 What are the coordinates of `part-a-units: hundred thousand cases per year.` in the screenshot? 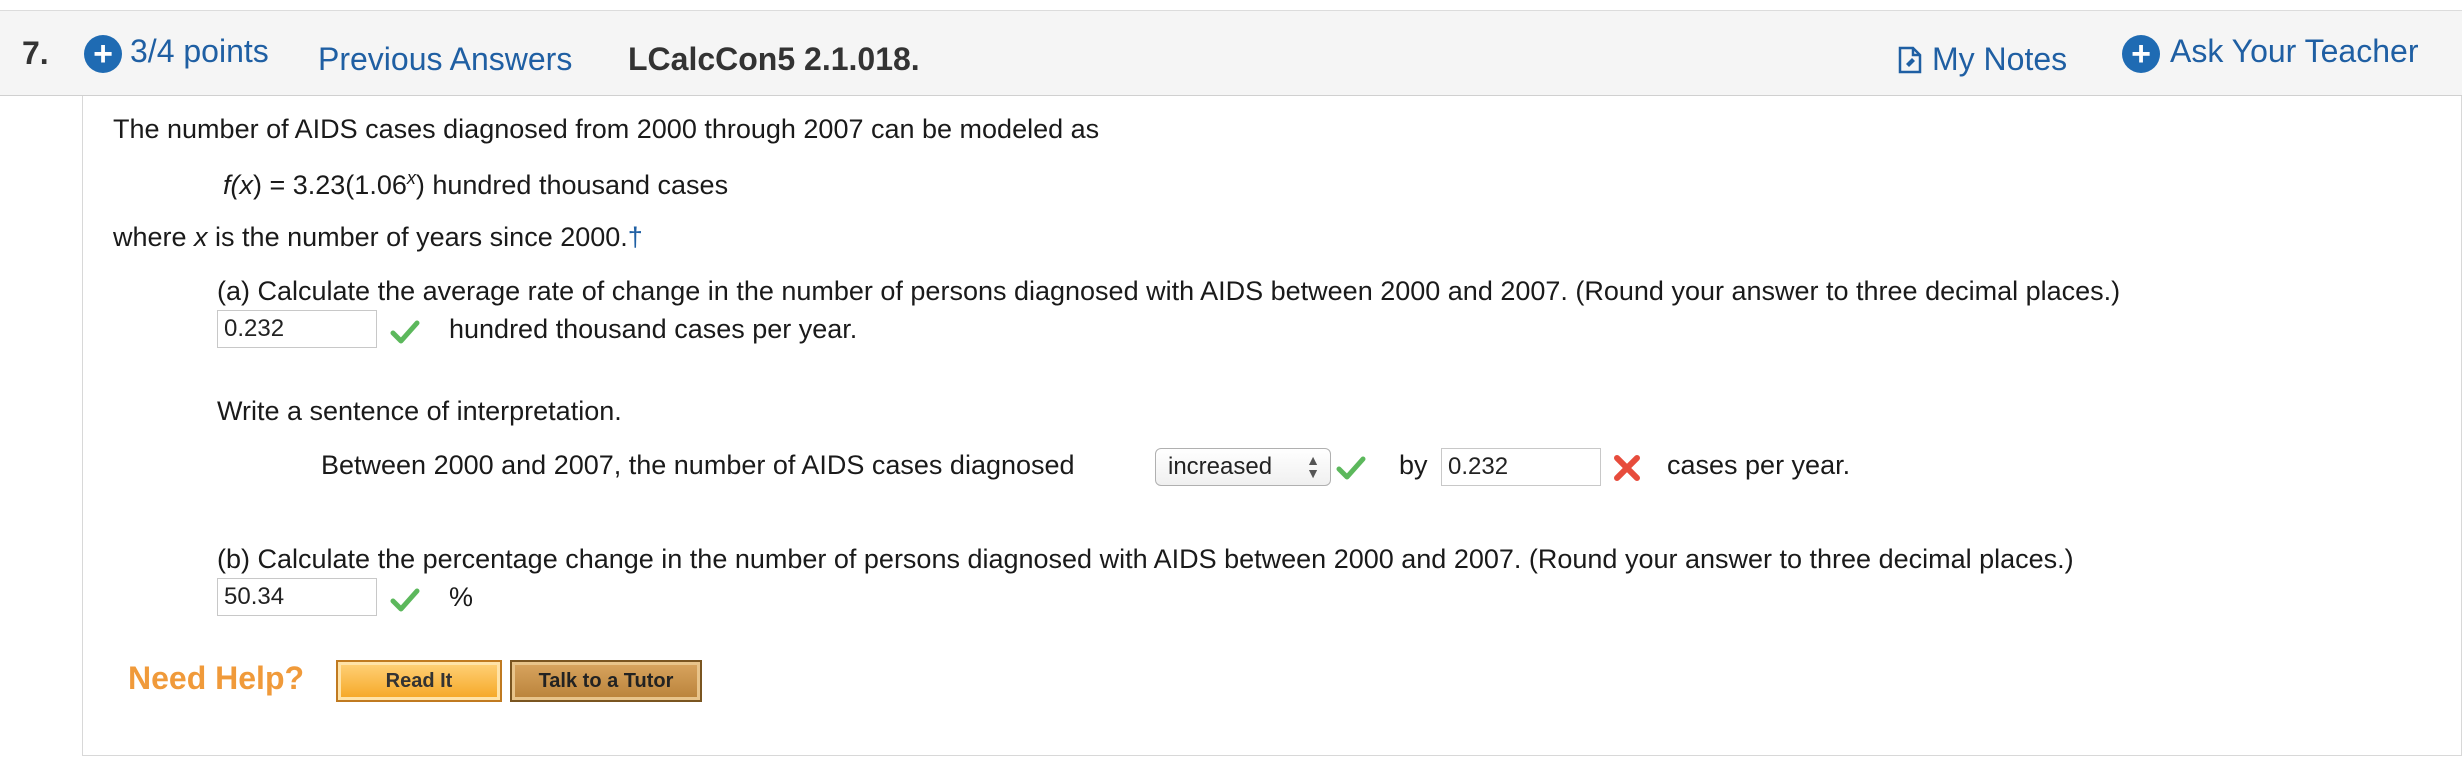 It's located at (653, 329).